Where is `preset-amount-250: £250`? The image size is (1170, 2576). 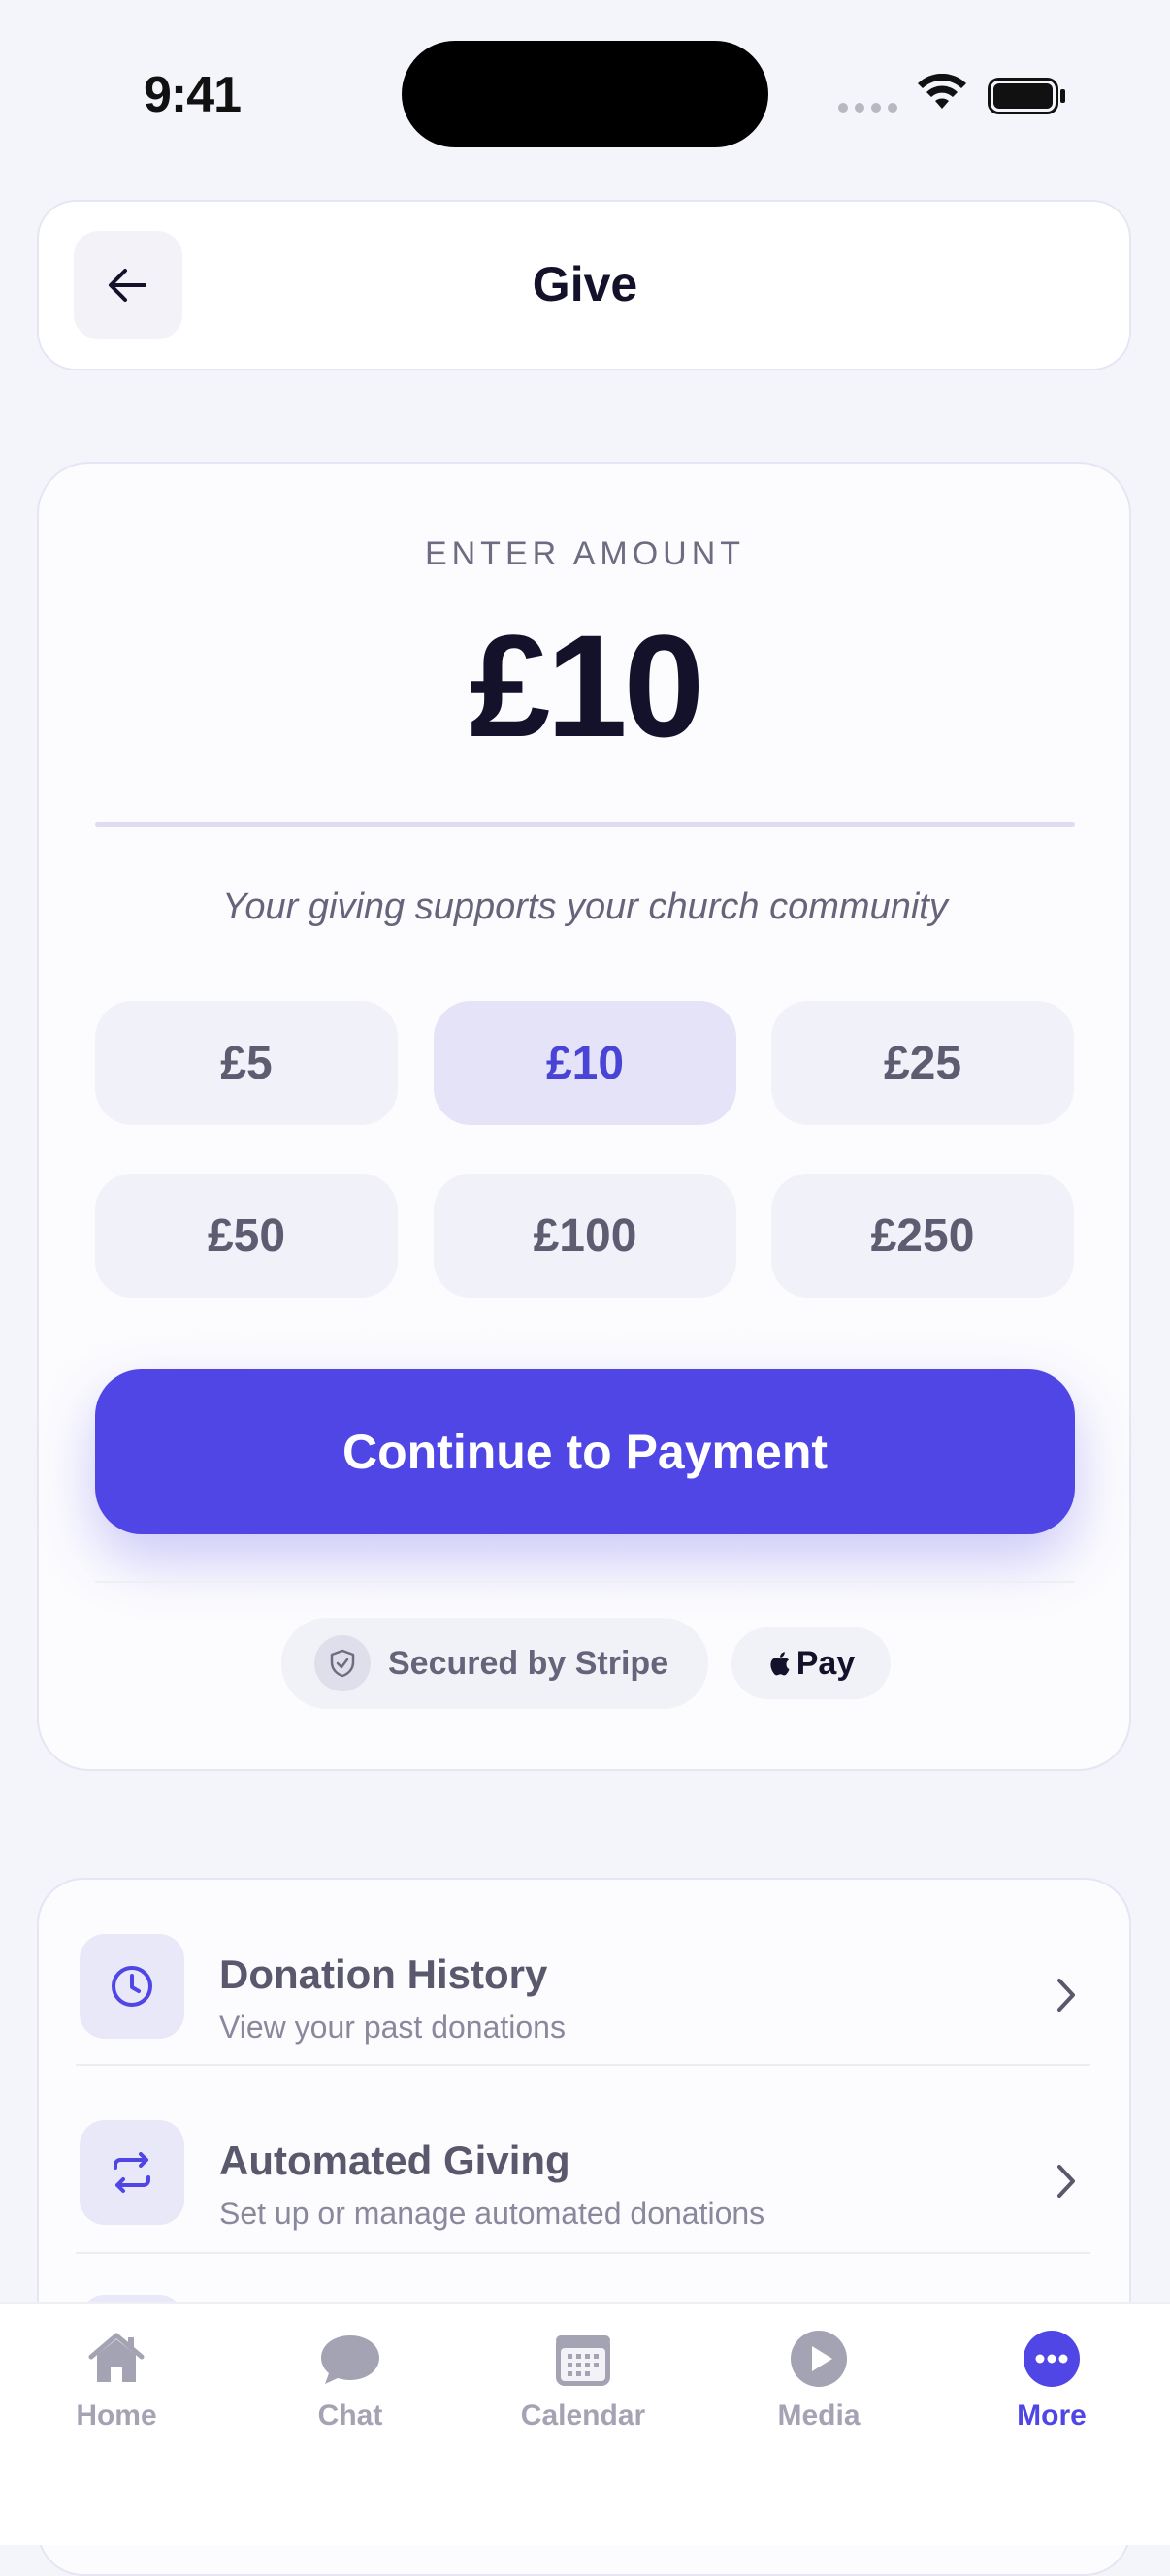
preset-amount-250: £250 is located at coordinates (922, 1236).